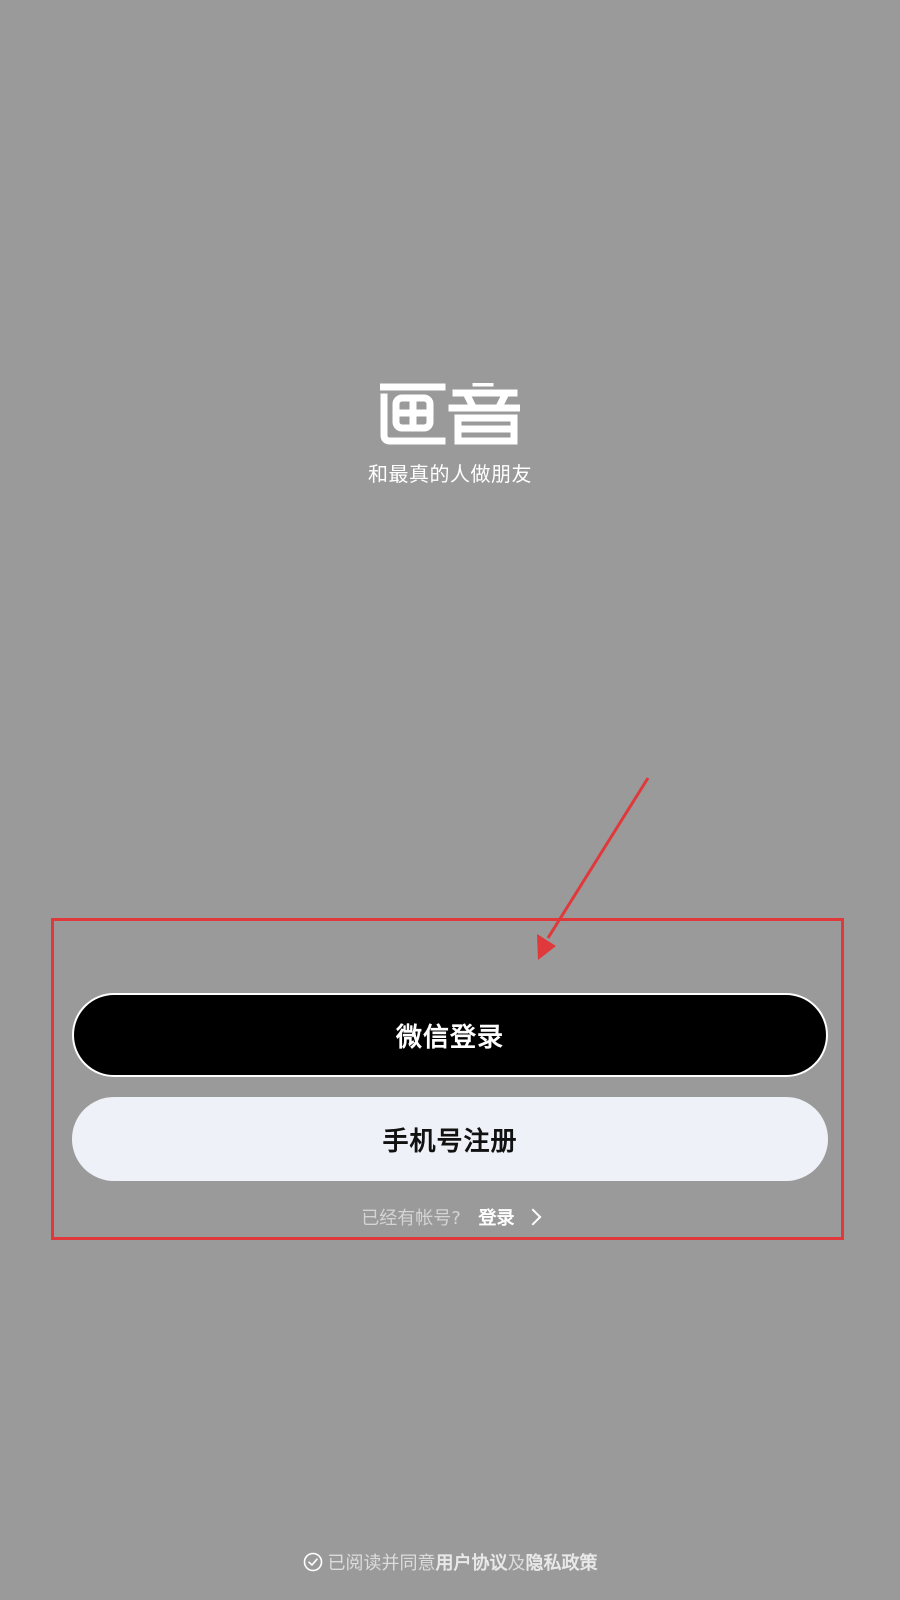  What do you see at coordinates (472, 1563) in the screenshot?
I see `user-agreement-link: 用户协议` at bounding box center [472, 1563].